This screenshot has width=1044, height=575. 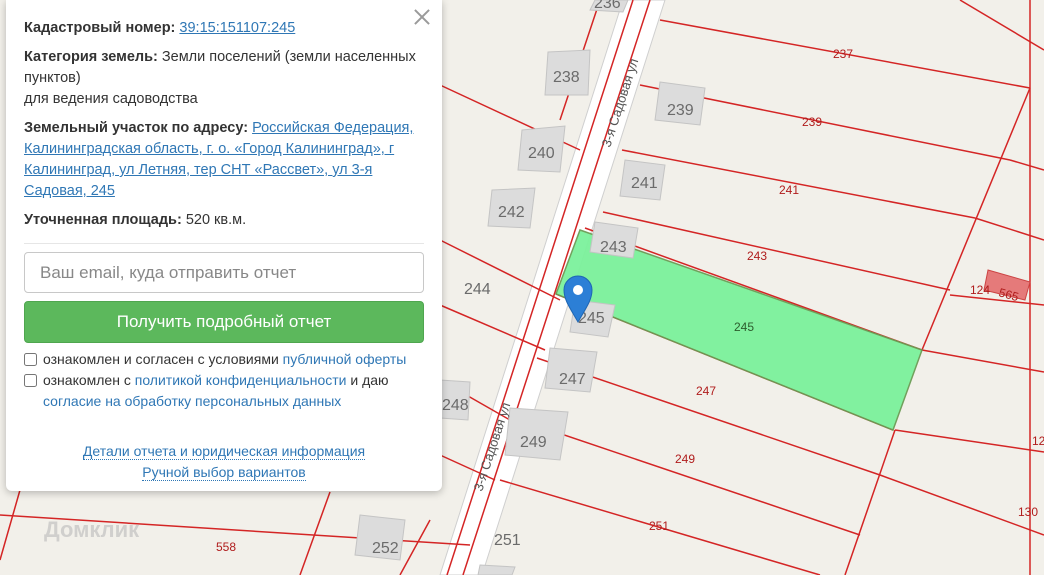 What do you see at coordinates (706, 391) in the screenshot?
I see `parcel-number: 247` at bounding box center [706, 391].